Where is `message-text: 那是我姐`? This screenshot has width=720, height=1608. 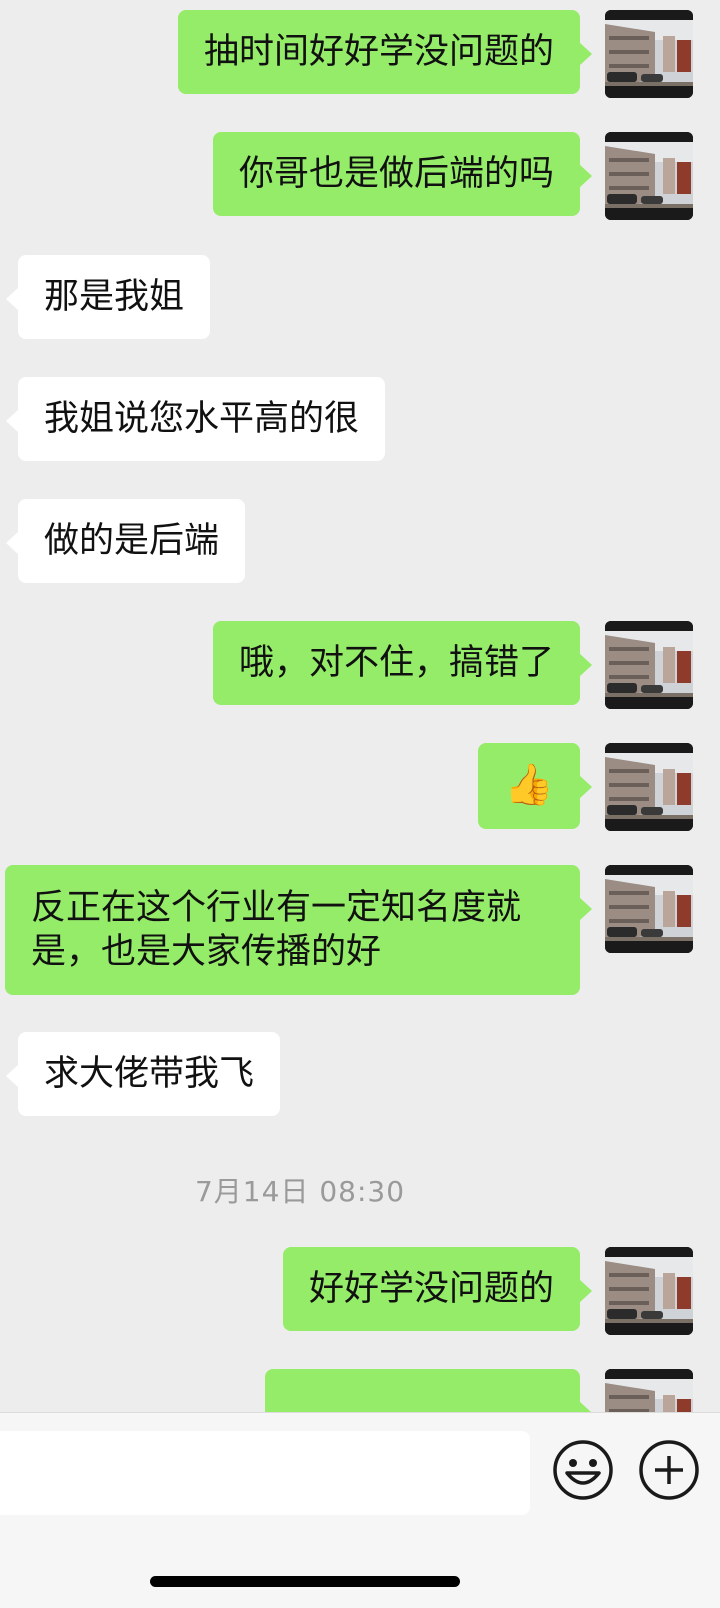 message-text: 那是我姐 is located at coordinates (114, 297).